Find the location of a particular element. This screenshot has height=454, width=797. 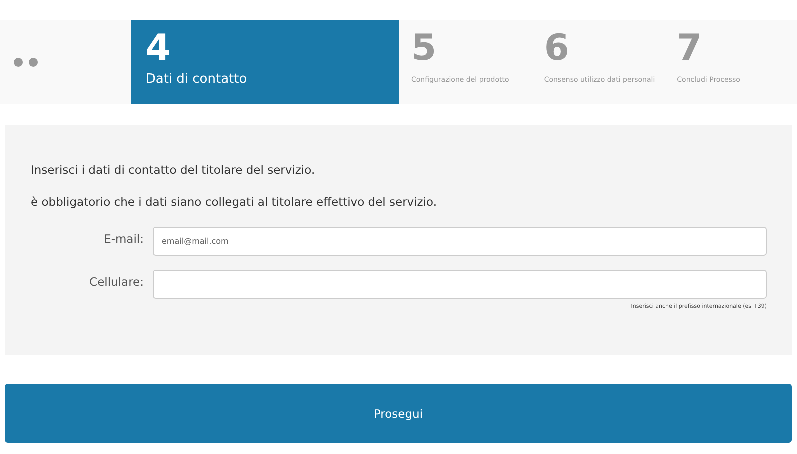

input-field: email@mail.com is located at coordinates (460, 241).